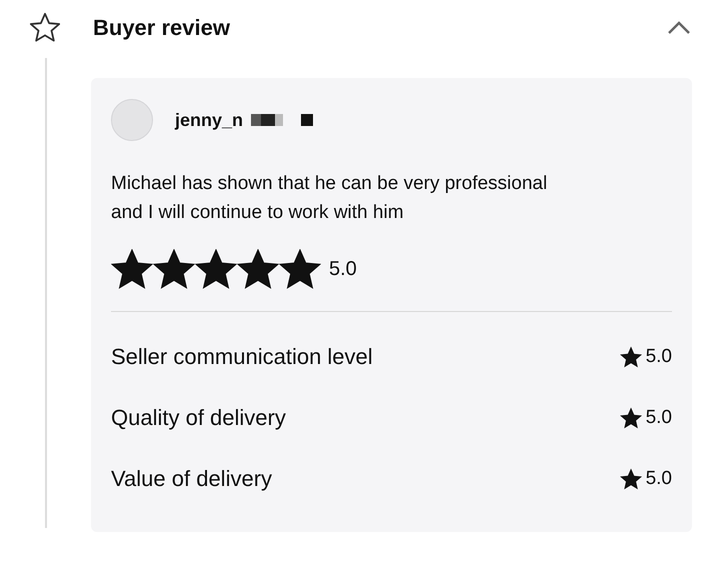  Describe the element at coordinates (192, 479) in the screenshot. I see `criterion-label: Value of delivery` at that location.